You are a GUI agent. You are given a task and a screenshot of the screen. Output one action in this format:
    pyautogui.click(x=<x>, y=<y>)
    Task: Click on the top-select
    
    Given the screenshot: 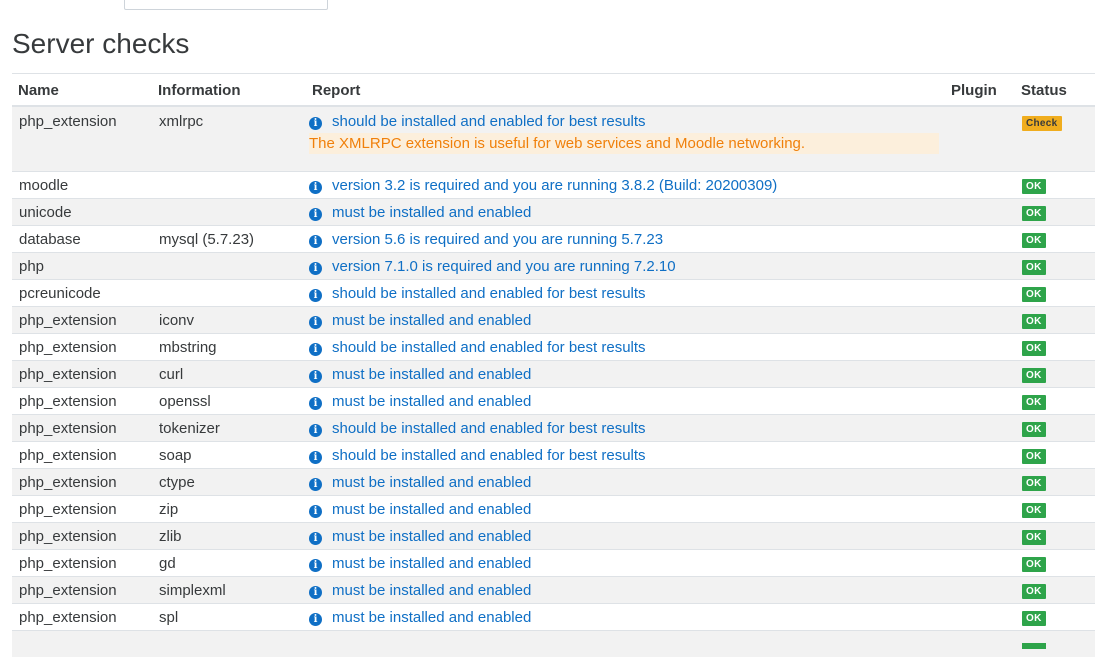 What is the action you would take?
    pyautogui.click(x=226, y=5)
    